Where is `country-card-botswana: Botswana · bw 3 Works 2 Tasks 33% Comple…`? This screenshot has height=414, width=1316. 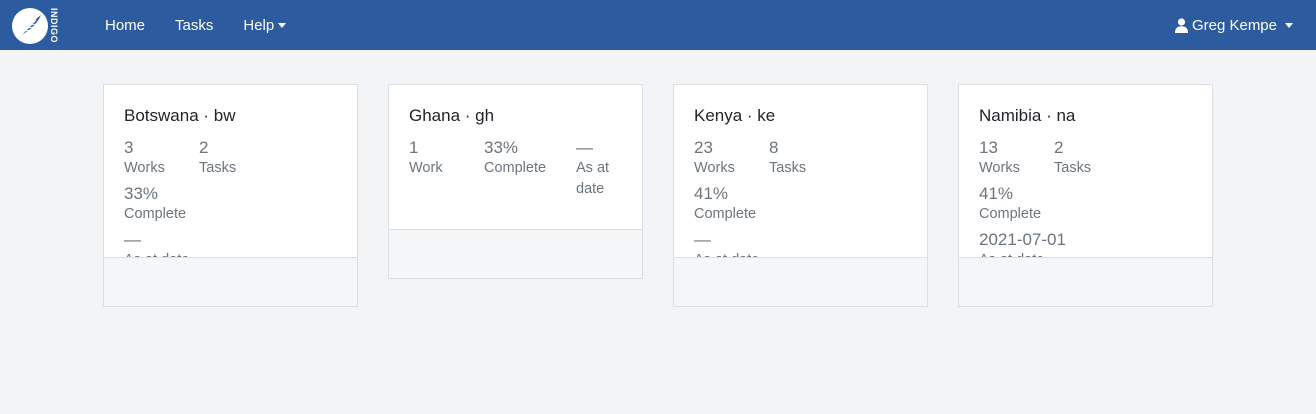 country-card-botswana: Botswana · bw 3 Works 2 Tasks 33% Comple… is located at coordinates (230, 195).